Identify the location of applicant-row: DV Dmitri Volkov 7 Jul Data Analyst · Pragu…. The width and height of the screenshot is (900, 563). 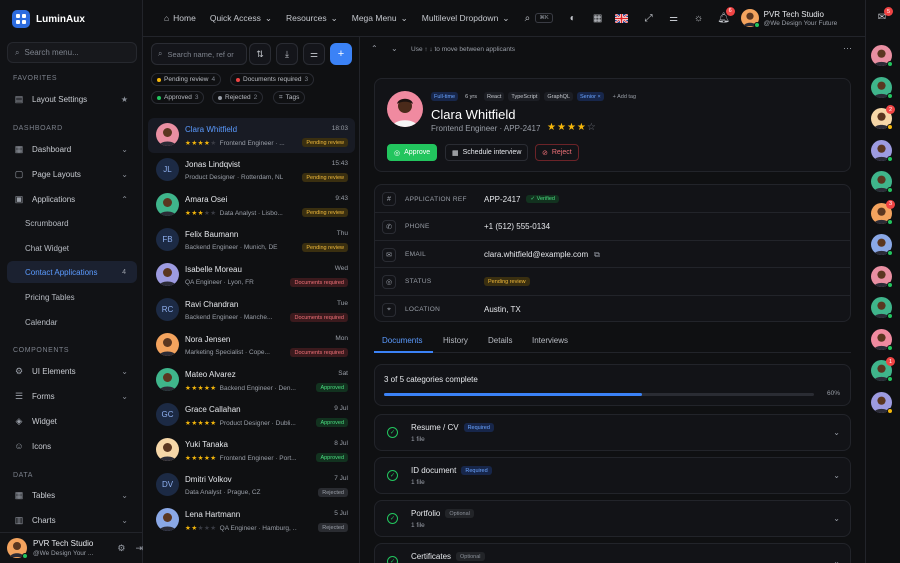
(251, 485).